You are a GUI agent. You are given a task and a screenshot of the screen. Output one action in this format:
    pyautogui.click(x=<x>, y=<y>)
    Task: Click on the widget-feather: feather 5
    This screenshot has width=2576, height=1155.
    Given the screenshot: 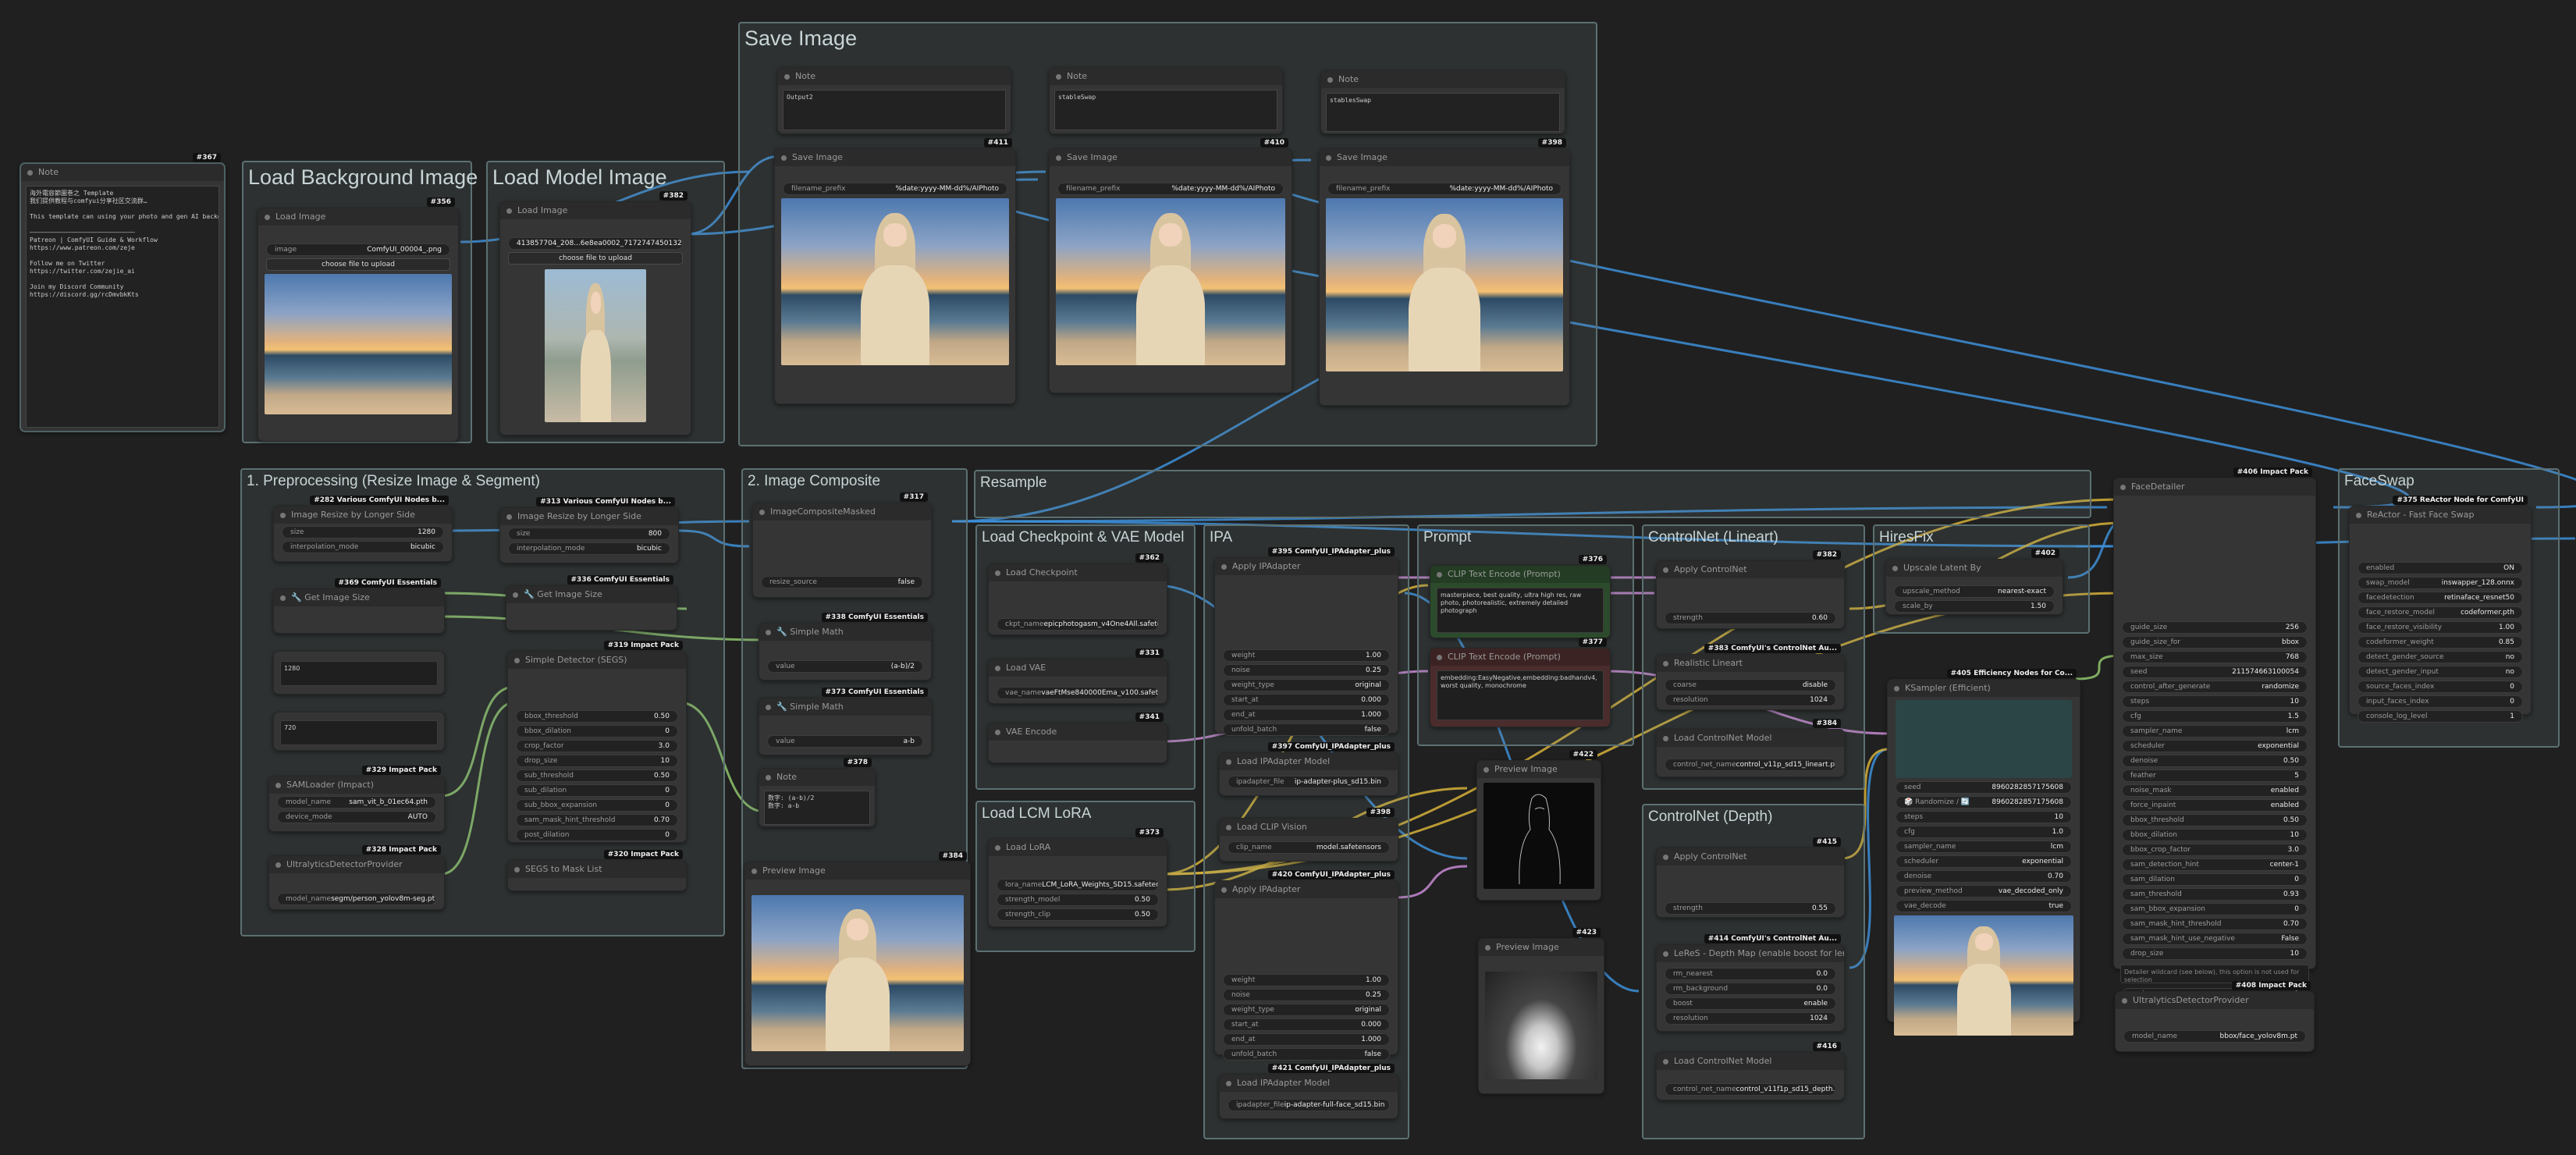 What is the action you would take?
    pyautogui.click(x=2215, y=775)
    